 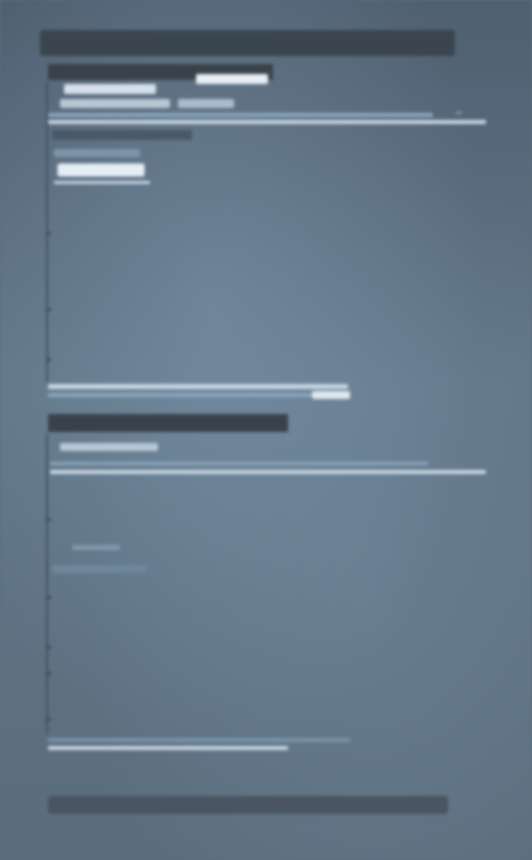 I want to click on top-bar, so click(x=247, y=43).